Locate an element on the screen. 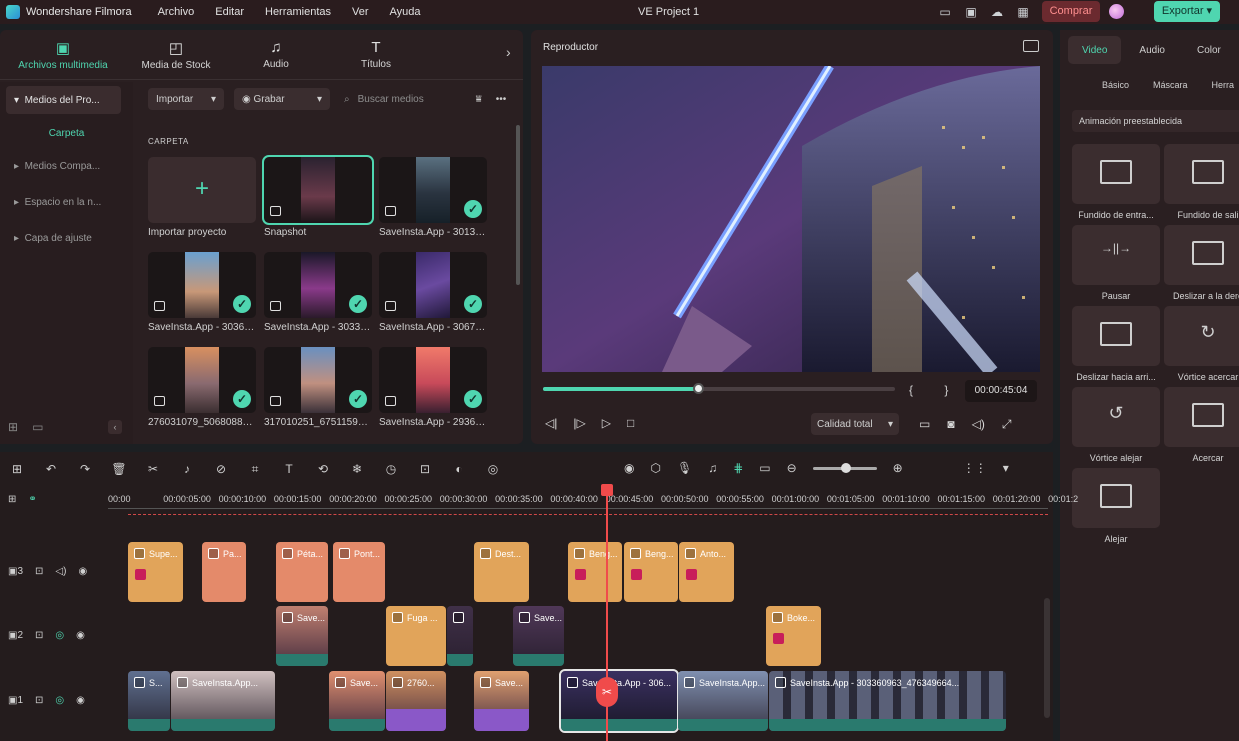 Image resolution: width=1239 pixels, height=741 pixels. render-preview-icon: ◉ is located at coordinates (629, 468).